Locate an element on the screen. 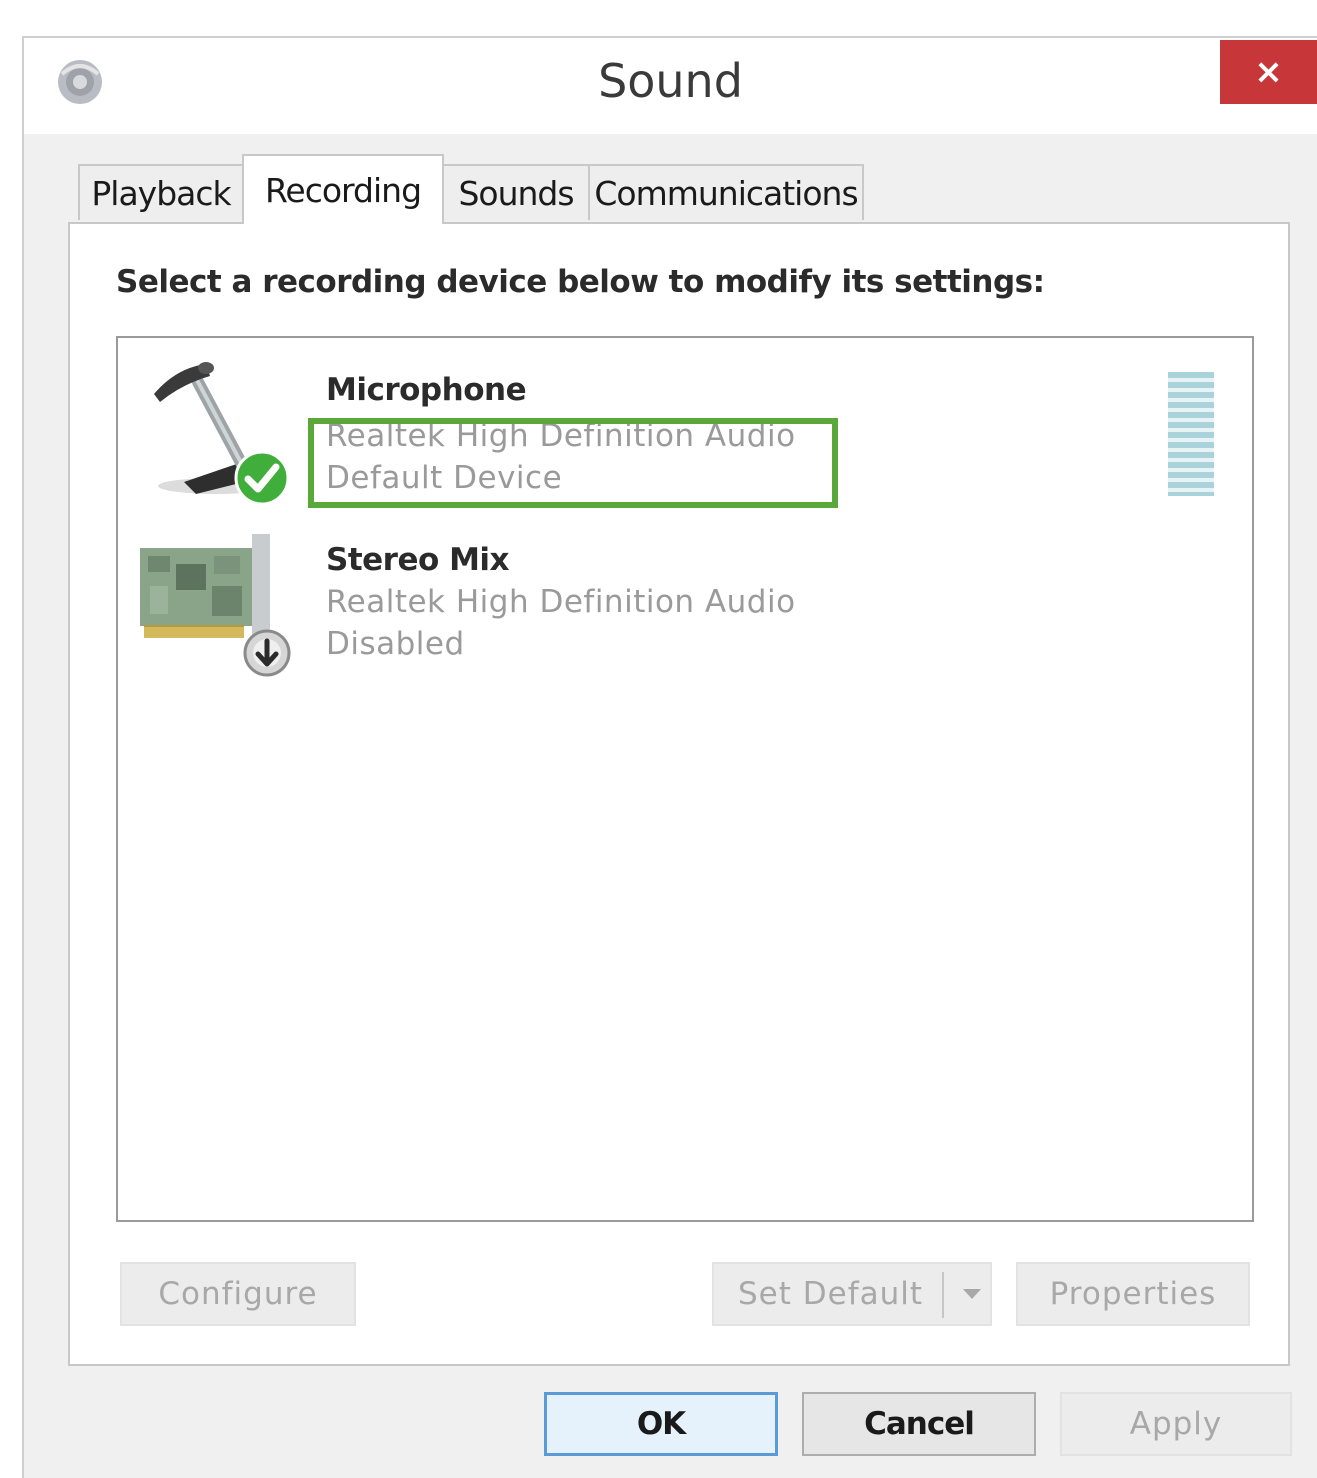 The width and height of the screenshot is (1317, 1478). configure-button: Configure is located at coordinates (238, 1294).